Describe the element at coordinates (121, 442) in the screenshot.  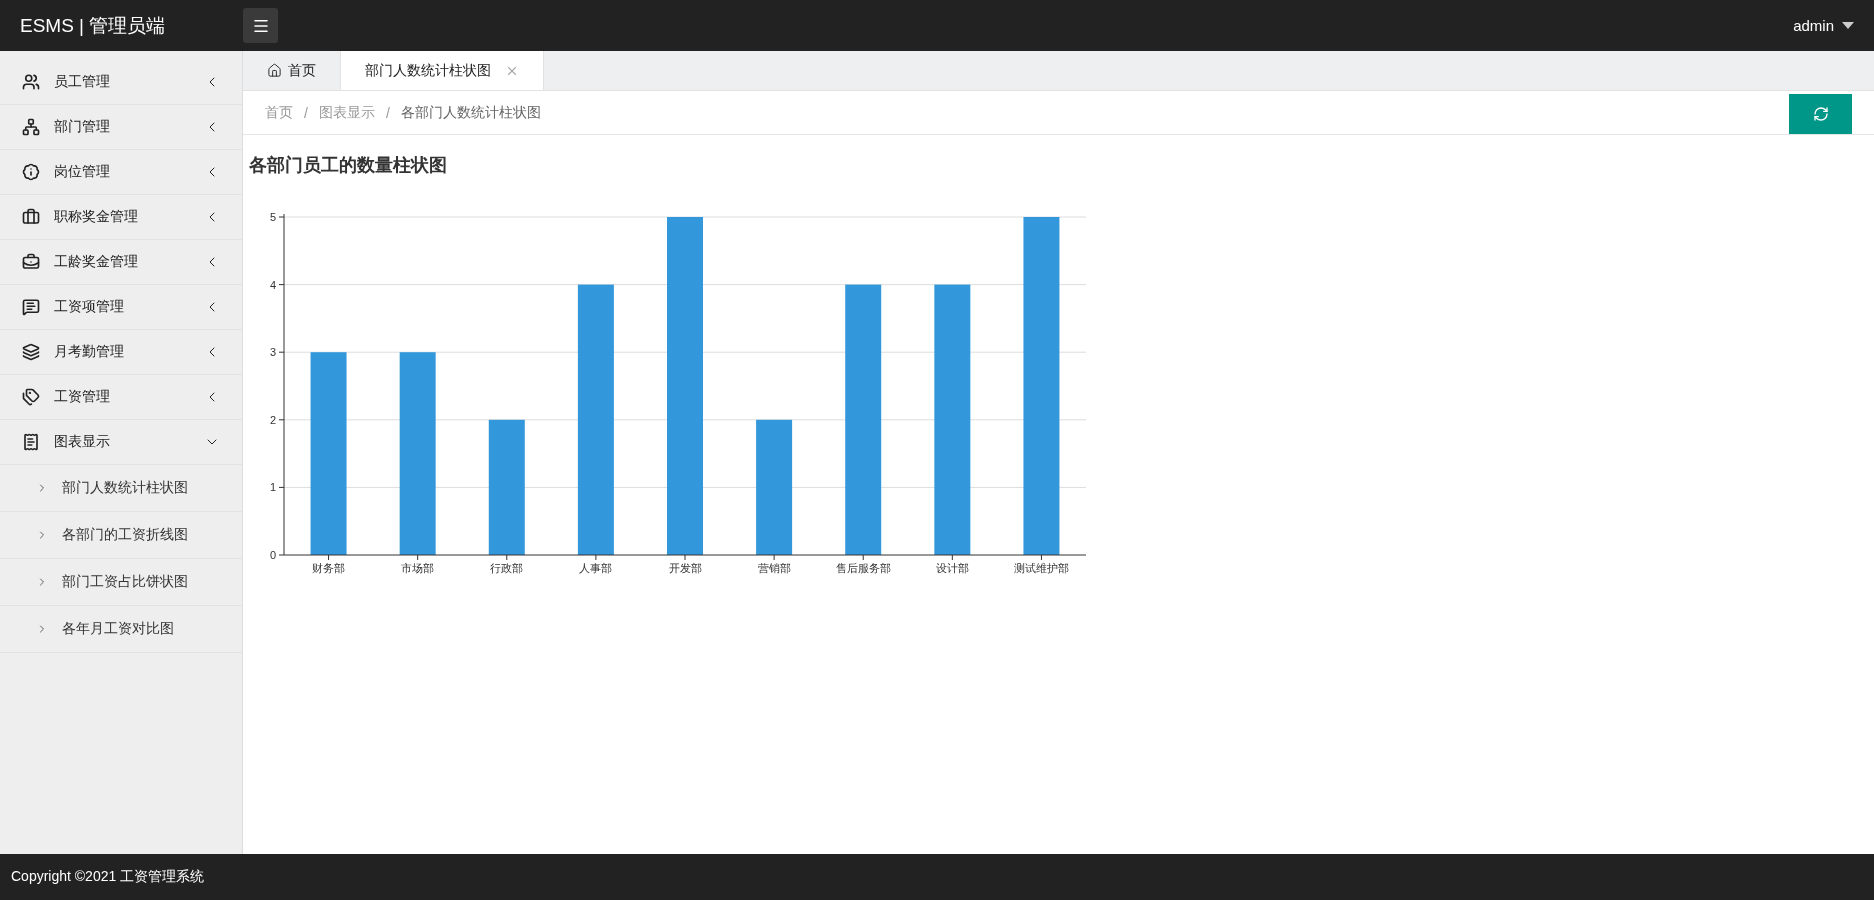
I see `sidebar-item: 图表显示` at that location.